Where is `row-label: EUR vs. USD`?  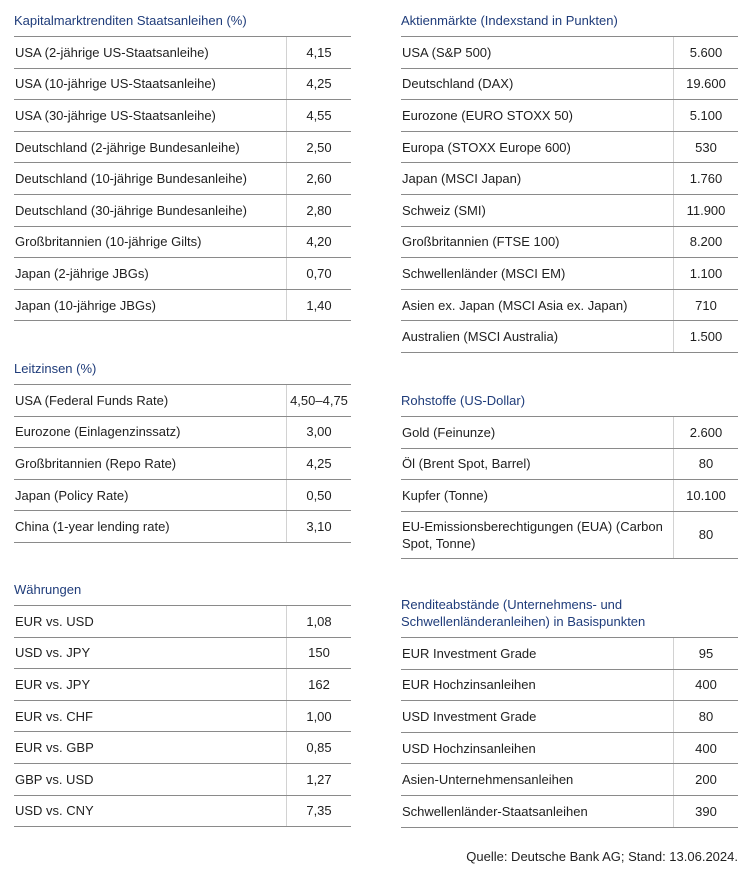
row-label: EUR vs. USD is located at coordinates (54, 621).